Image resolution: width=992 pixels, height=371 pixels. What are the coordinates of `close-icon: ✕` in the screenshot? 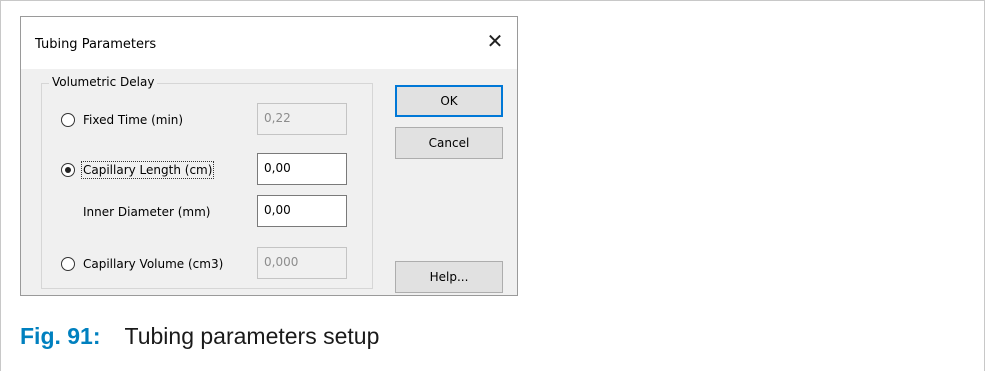 It's located at (495, 41).